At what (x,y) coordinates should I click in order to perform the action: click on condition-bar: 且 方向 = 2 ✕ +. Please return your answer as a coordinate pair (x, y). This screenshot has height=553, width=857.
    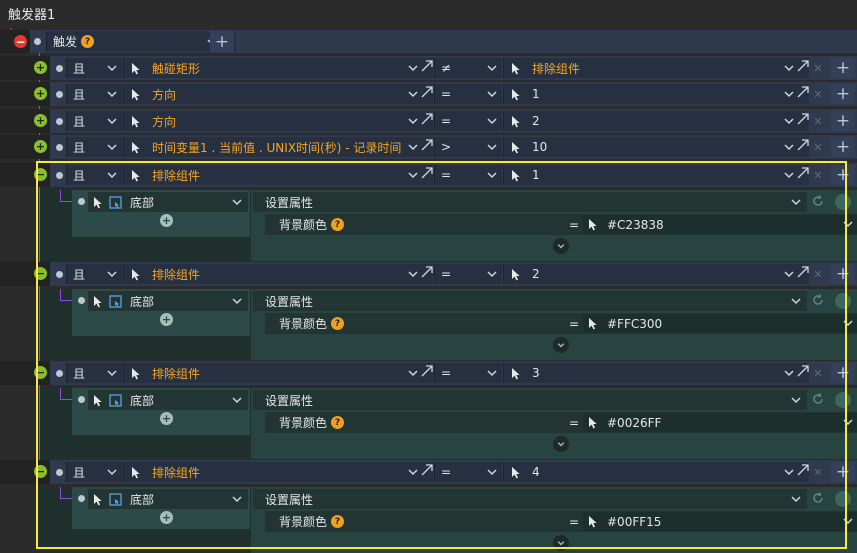
    Looking at the image, I should click on (453, 121).